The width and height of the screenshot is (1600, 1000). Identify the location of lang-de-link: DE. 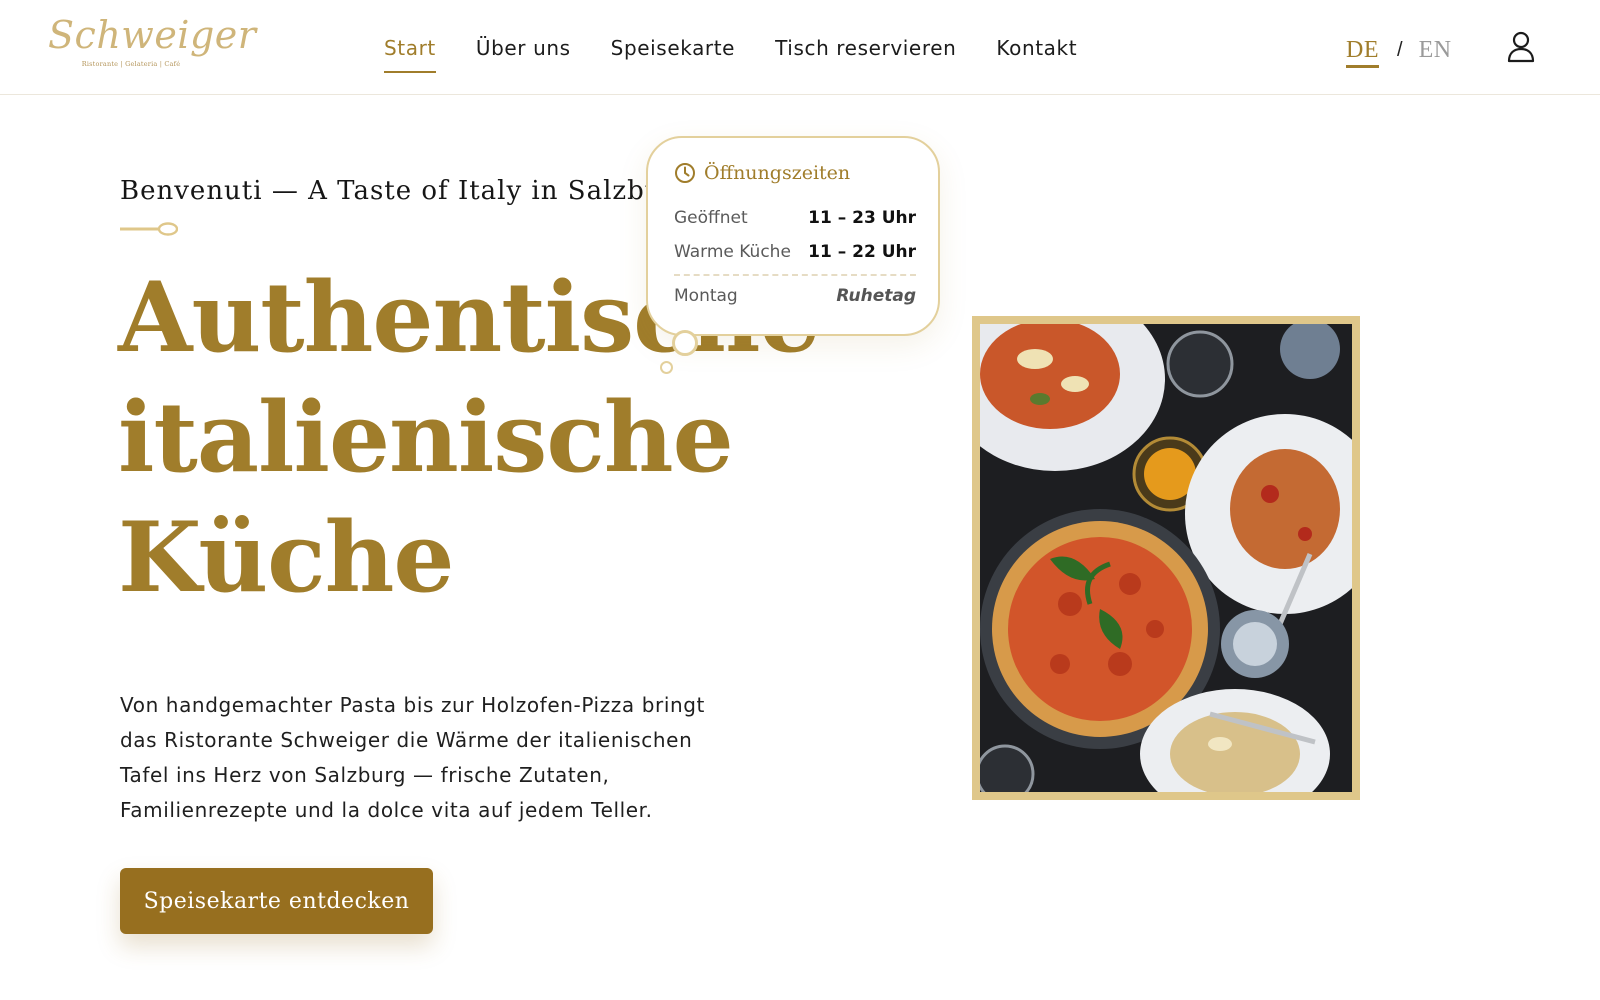
(1362, 52).